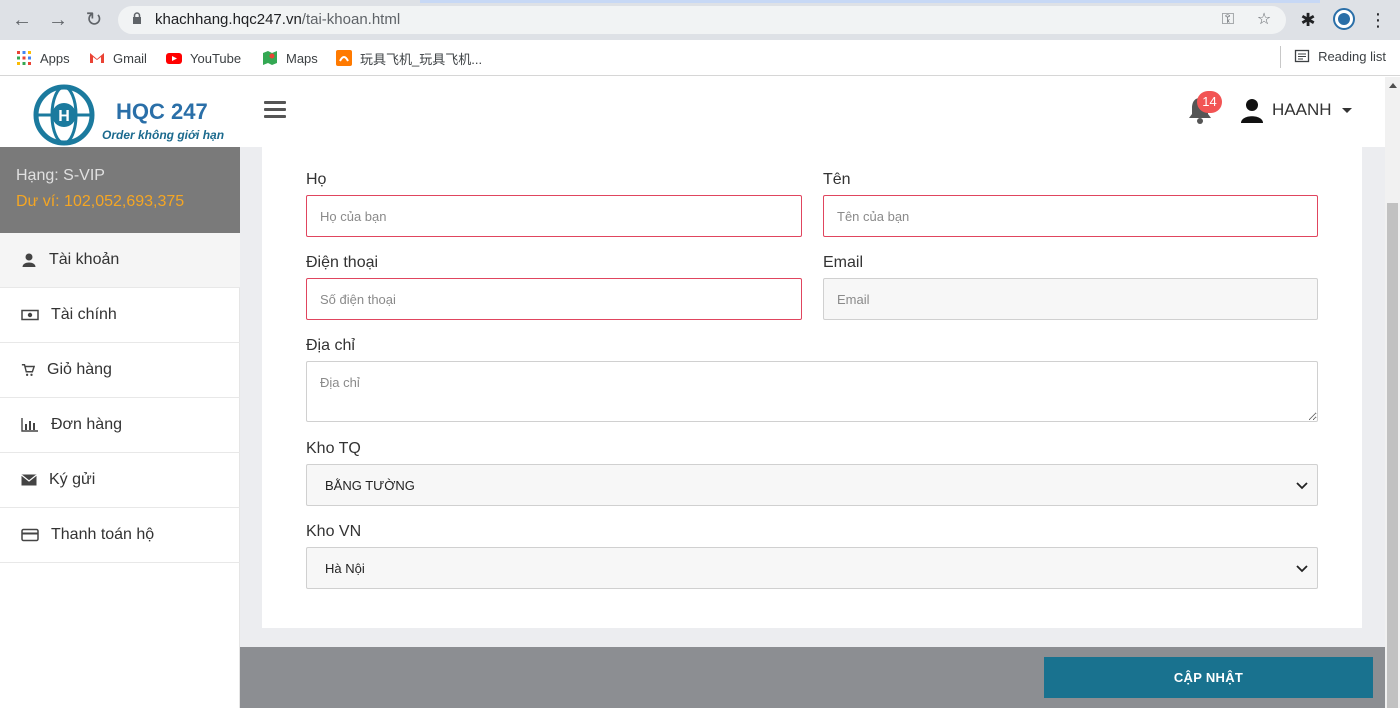  I want to click on youtube-icon, so click(174, 58).